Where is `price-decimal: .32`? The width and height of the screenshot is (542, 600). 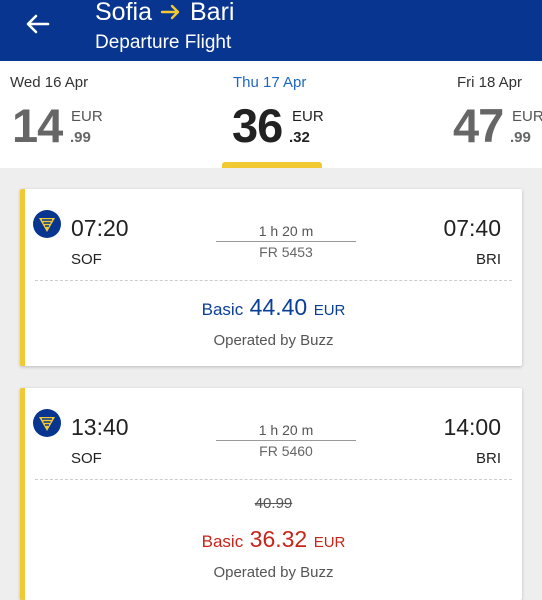
price-decimal: .32 is located at coordinates (299, 137).